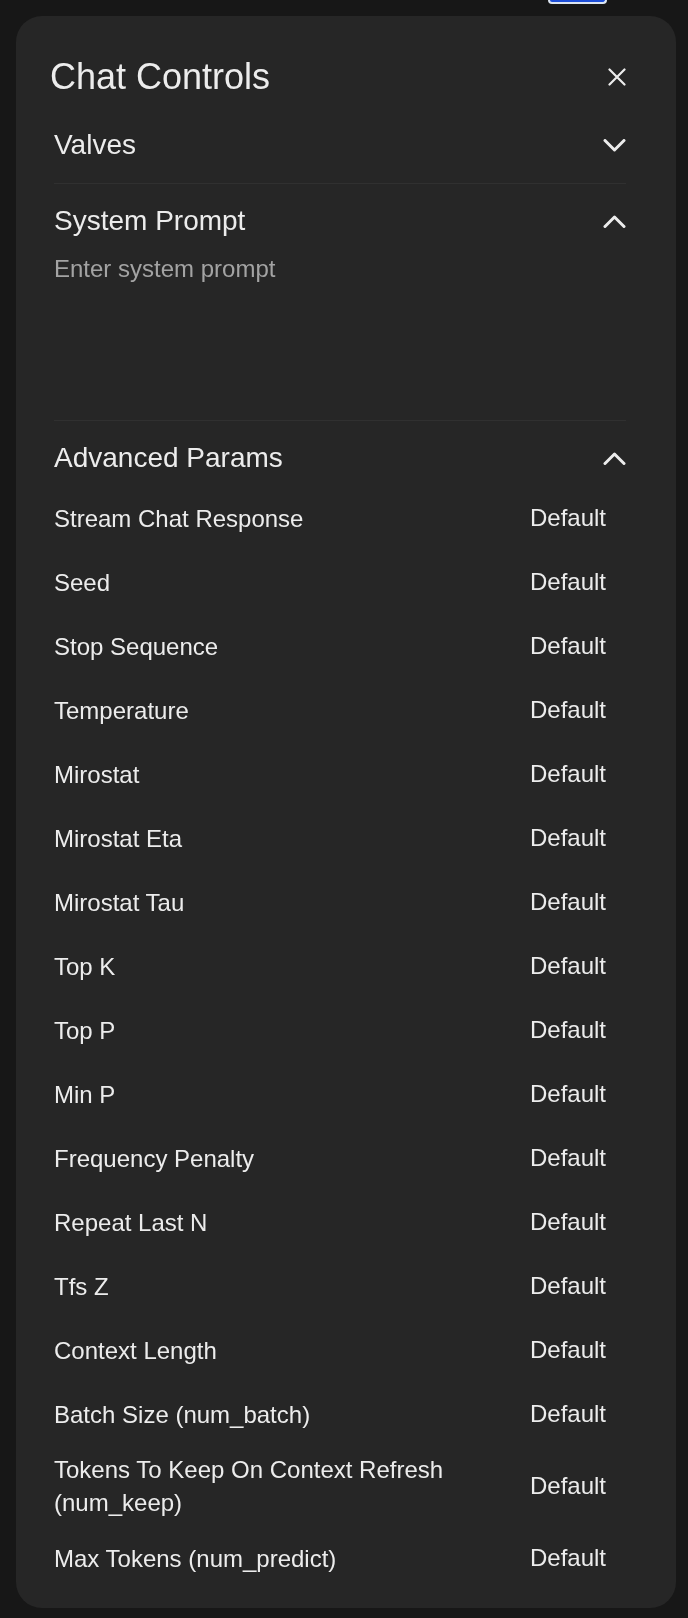 The width and height of the screenshot is (688, 1618). Describe the element at coordinates (179, 518) in the screenshot. I see `param-label: Stream Chat Response` at that location.